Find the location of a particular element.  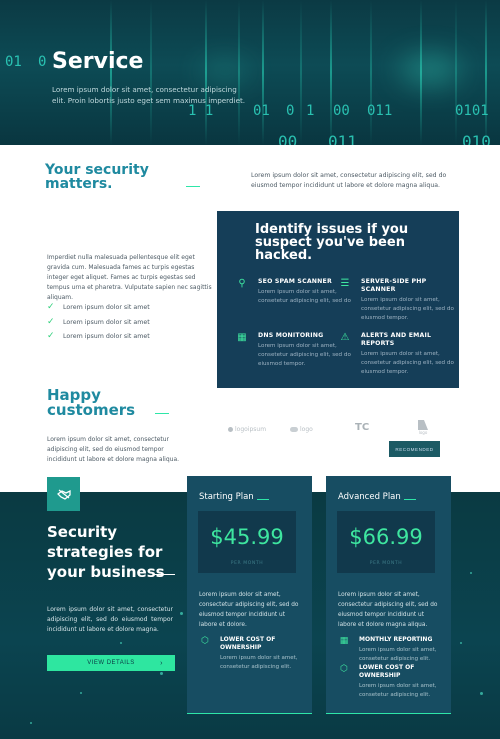

security-heading: Your security matters. is located at coordinates (97, 177).